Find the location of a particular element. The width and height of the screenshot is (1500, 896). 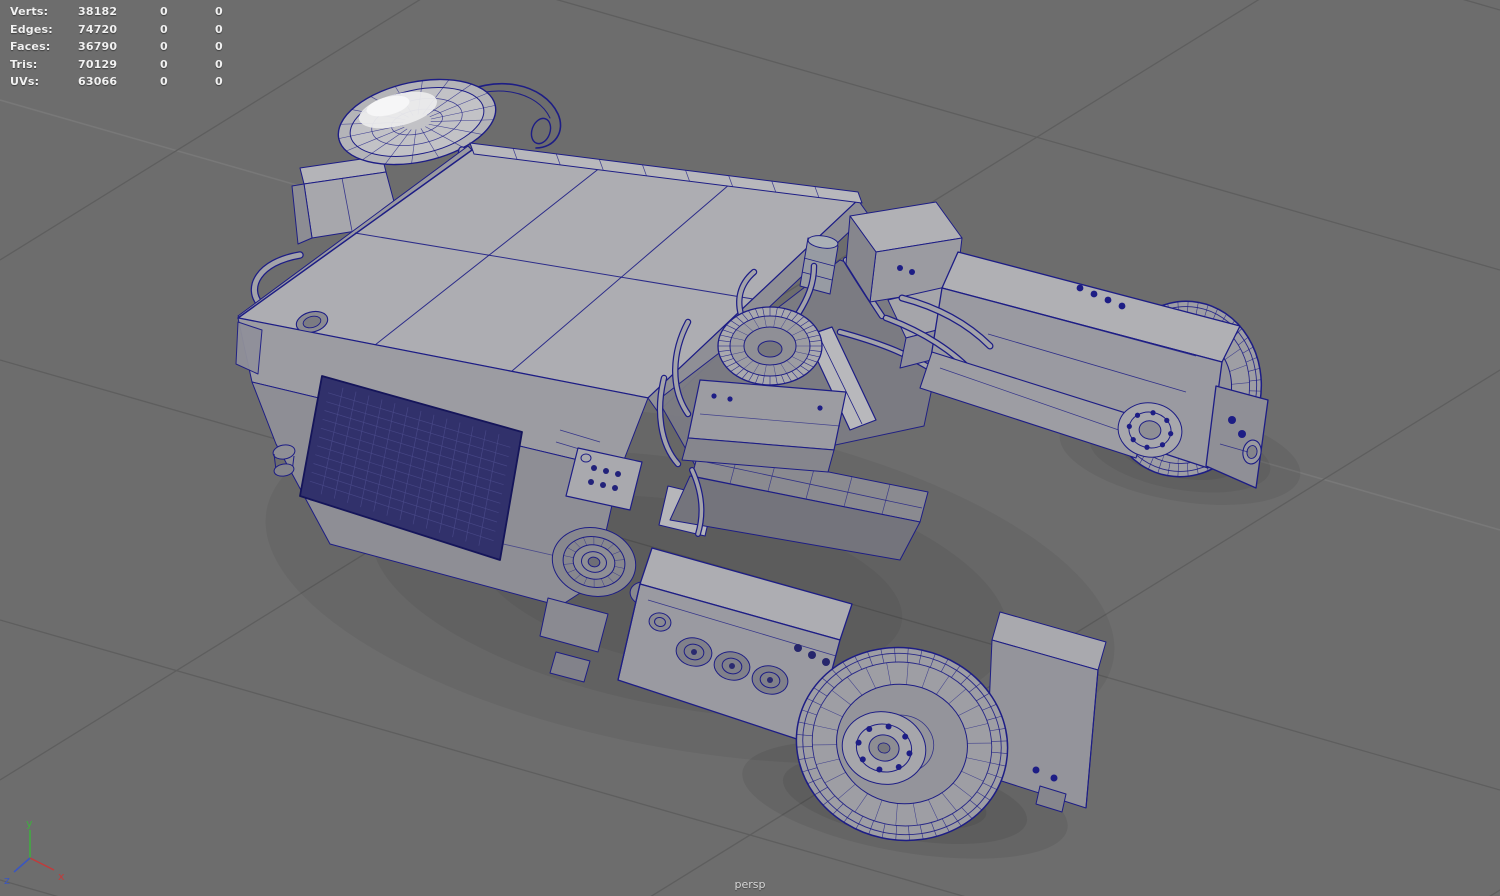

hud-row: Tris: 70129 0 0 is located at coordinates (150, 65).